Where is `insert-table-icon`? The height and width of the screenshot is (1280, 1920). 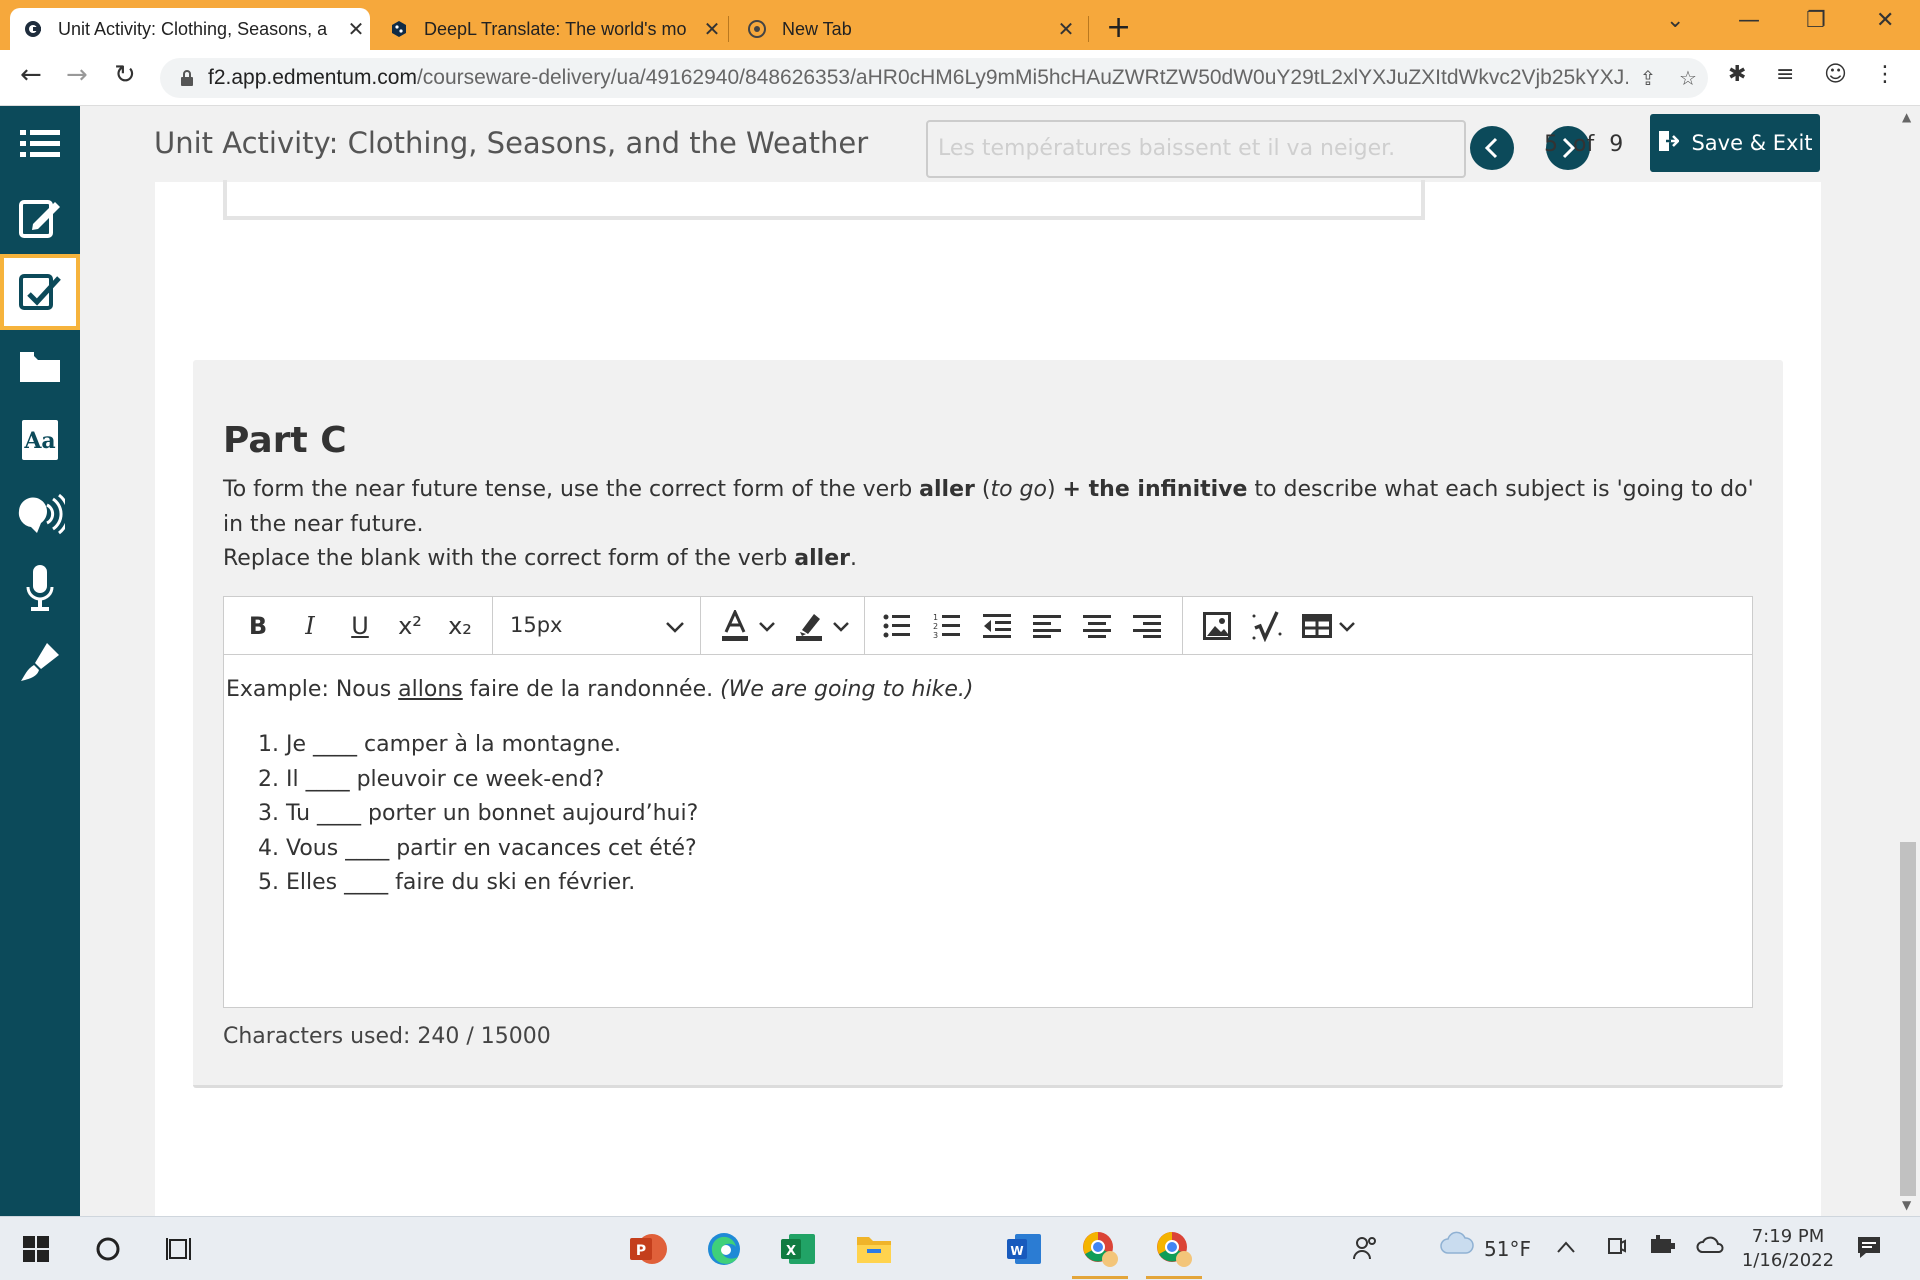
insert-table-icon is located at coordinates (1317, 626).